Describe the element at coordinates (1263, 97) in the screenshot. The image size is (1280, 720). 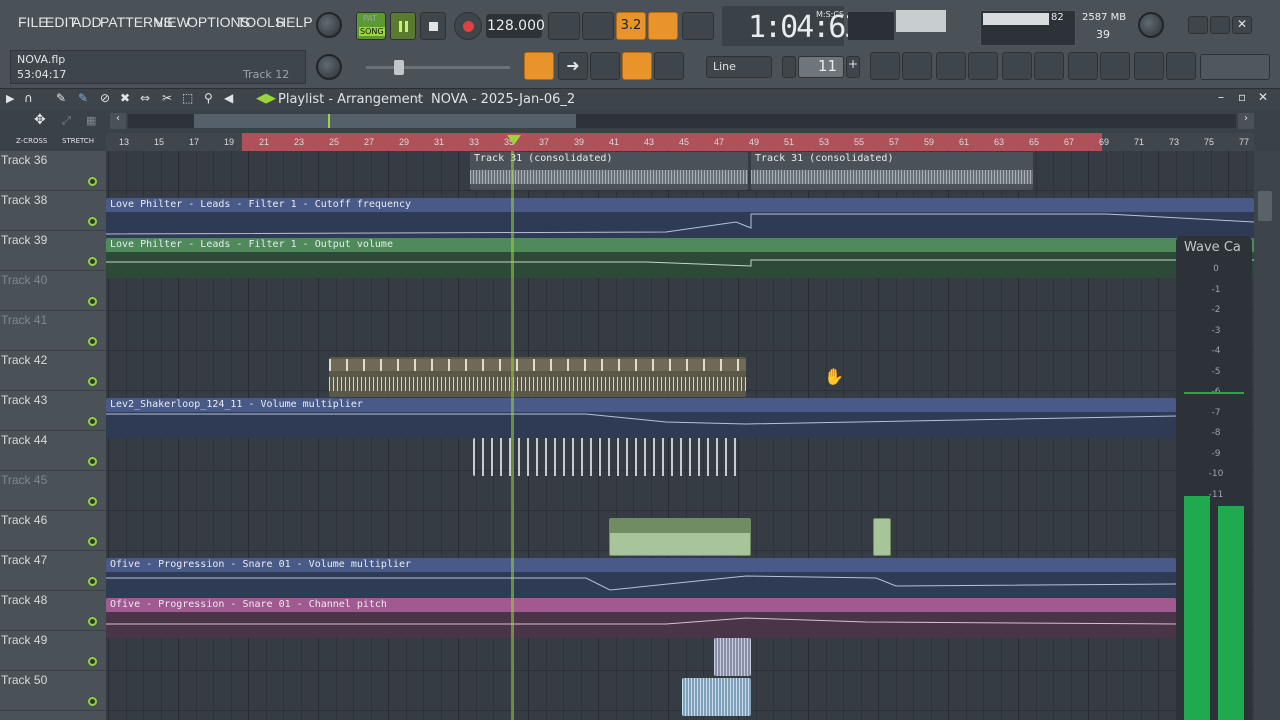
I see `panel-close-icon: ✕` at that location.